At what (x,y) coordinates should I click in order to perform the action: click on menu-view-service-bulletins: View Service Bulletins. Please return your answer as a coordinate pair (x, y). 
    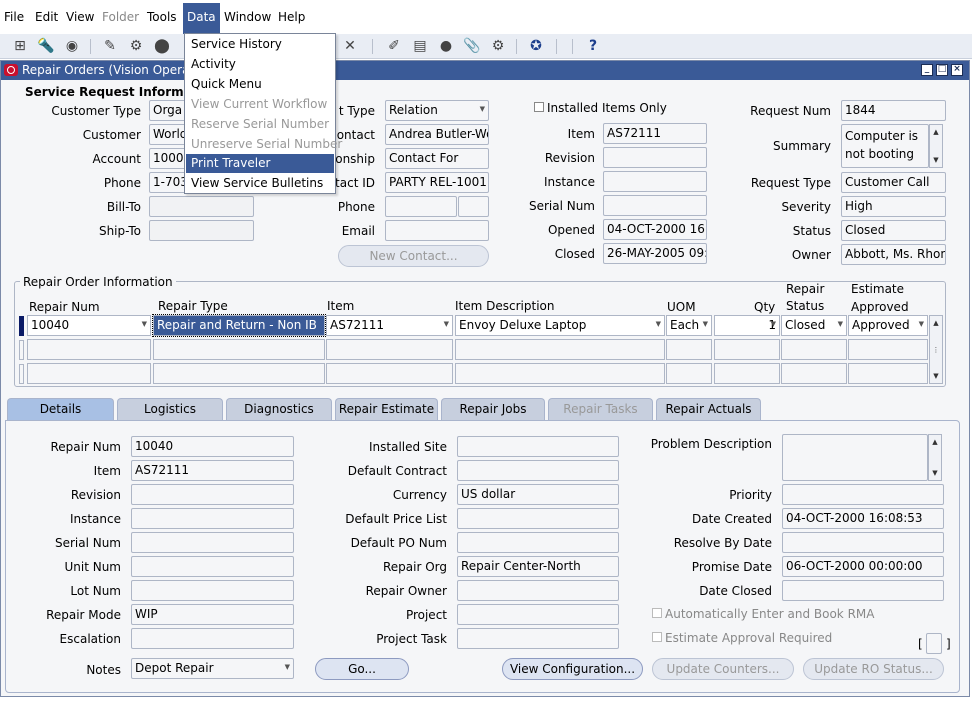
    Looking at the image, I should click on (260, 183).